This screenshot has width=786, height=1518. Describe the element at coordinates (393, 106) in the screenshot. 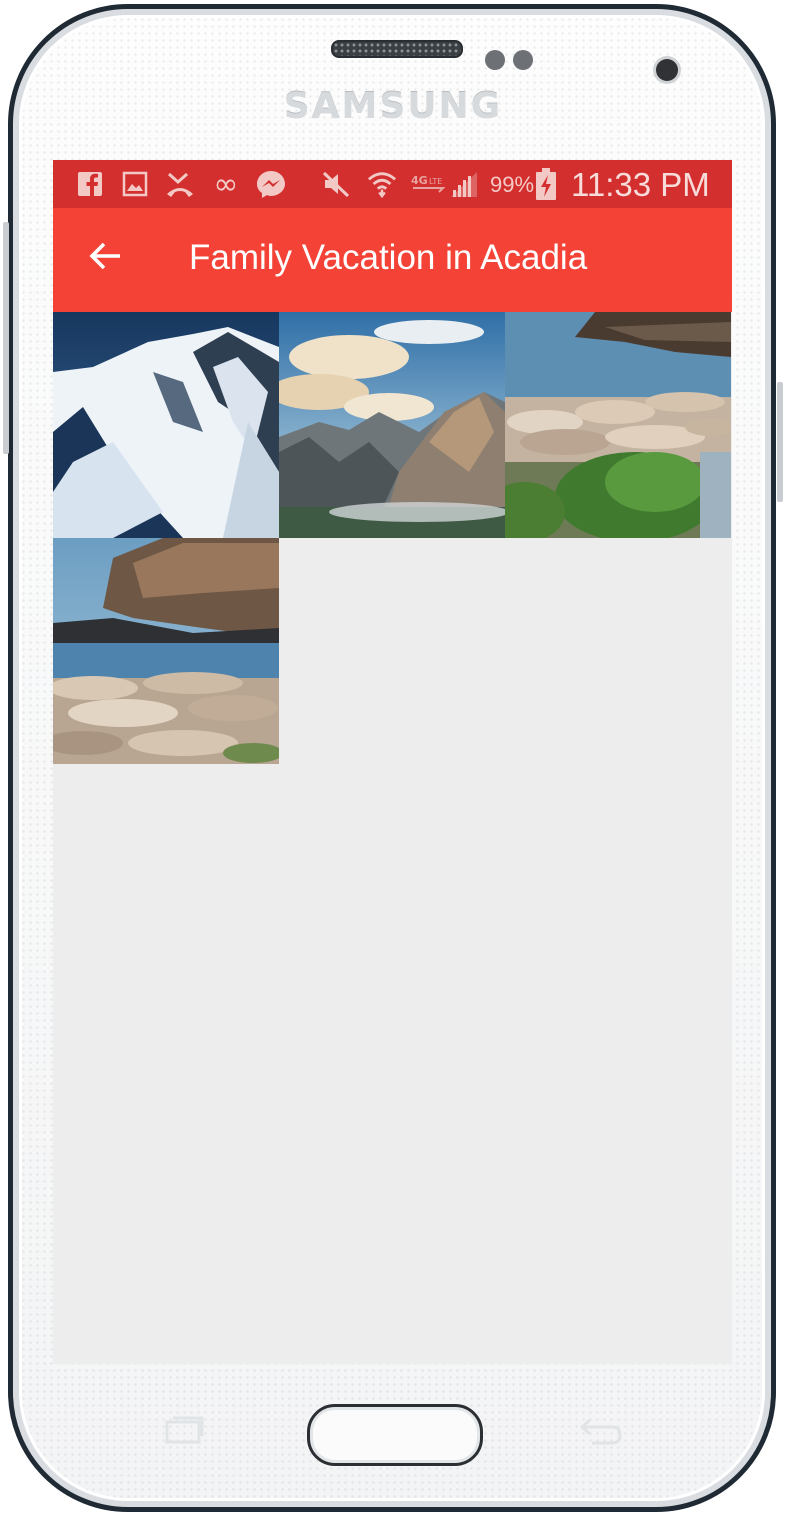

I see `brand-logo: SAMSUNG` at that location.